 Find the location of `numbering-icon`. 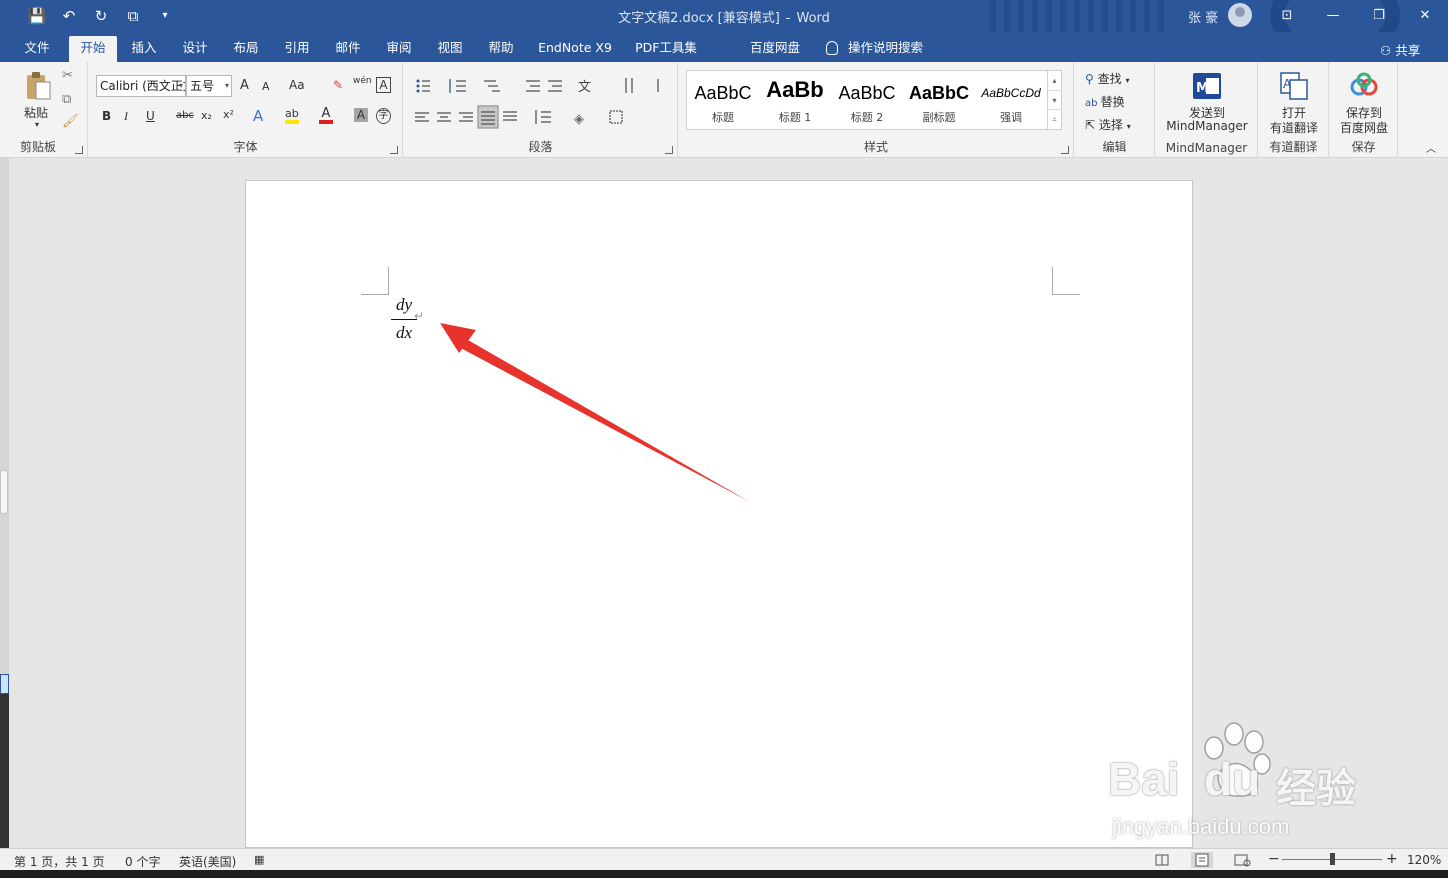

numbering-icon is located at coordinates (457, 86).